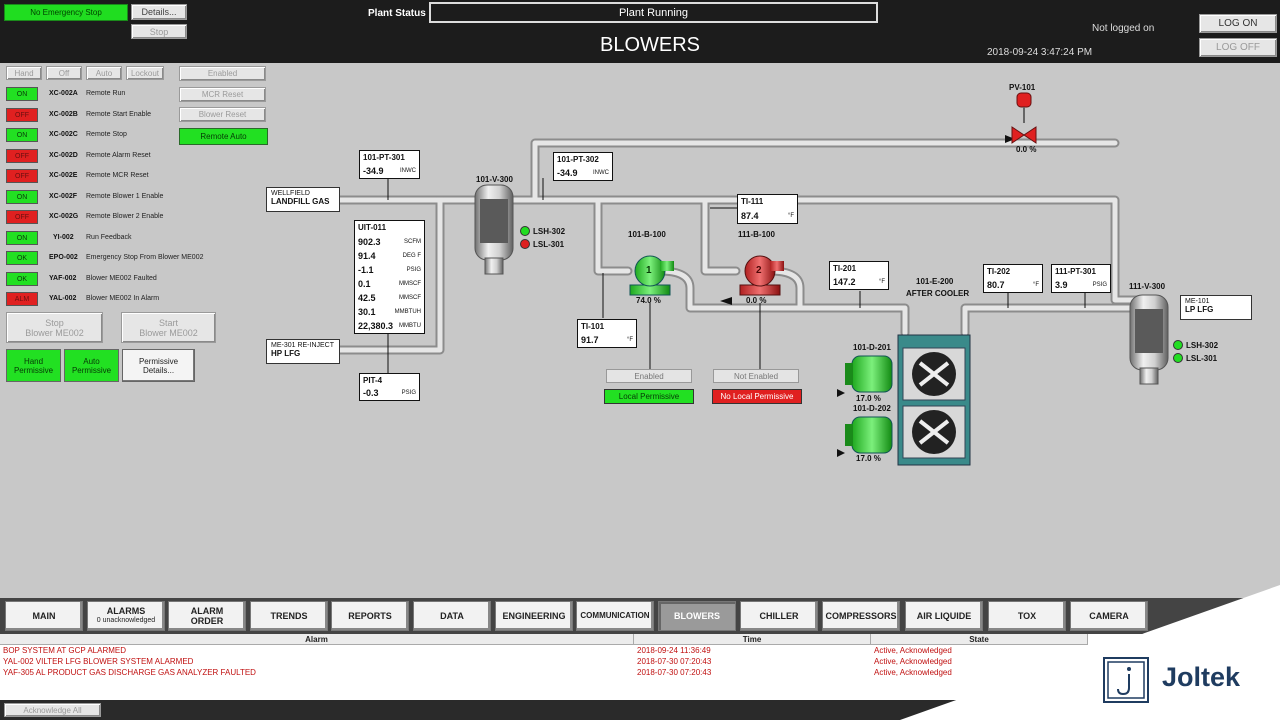 This screenshot has height=720, width=1280. I want to click on nav-data: DATA, so click(452, 616).